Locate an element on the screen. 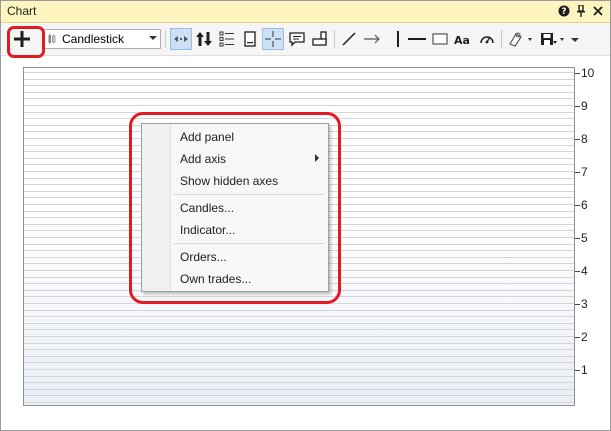 The height and width of the screenshot is (431, 611). trendline-icon is located at coordinates (349, 39).